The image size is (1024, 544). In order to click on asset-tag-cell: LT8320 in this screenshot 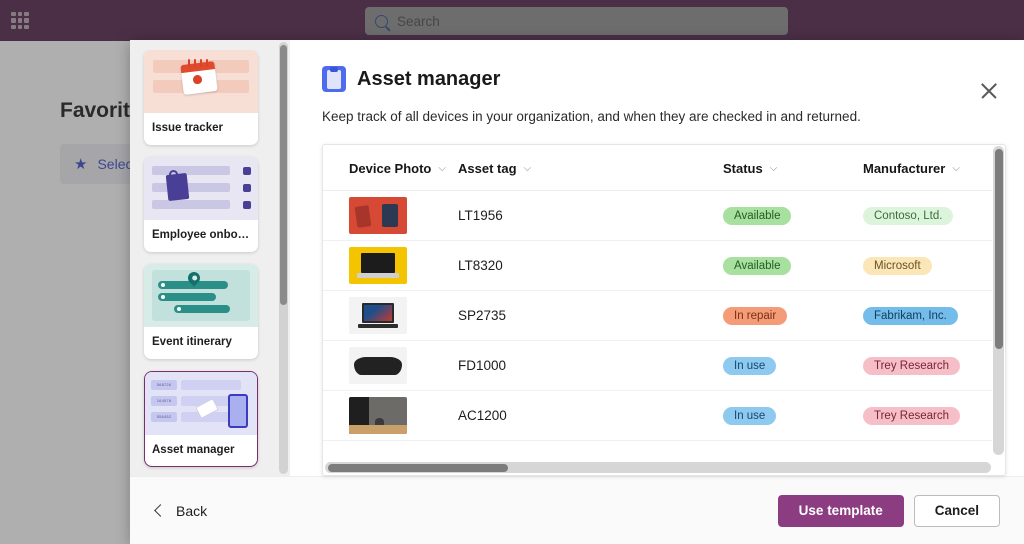, I will do `click(590, 265)`.